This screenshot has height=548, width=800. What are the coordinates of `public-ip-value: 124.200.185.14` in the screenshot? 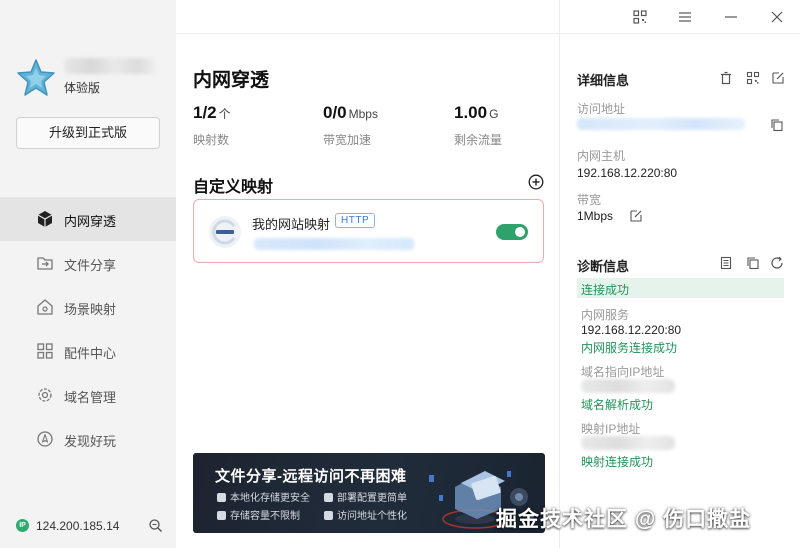 It's located at (78, 526).